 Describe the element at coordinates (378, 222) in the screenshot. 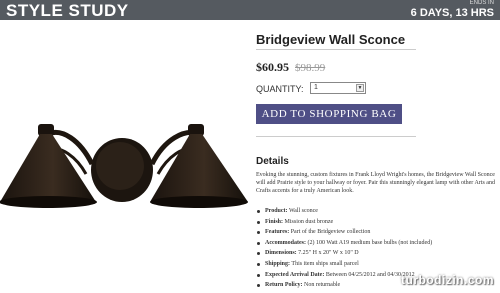

I see `list-item: Finish: Mission dust bronze` at that location.